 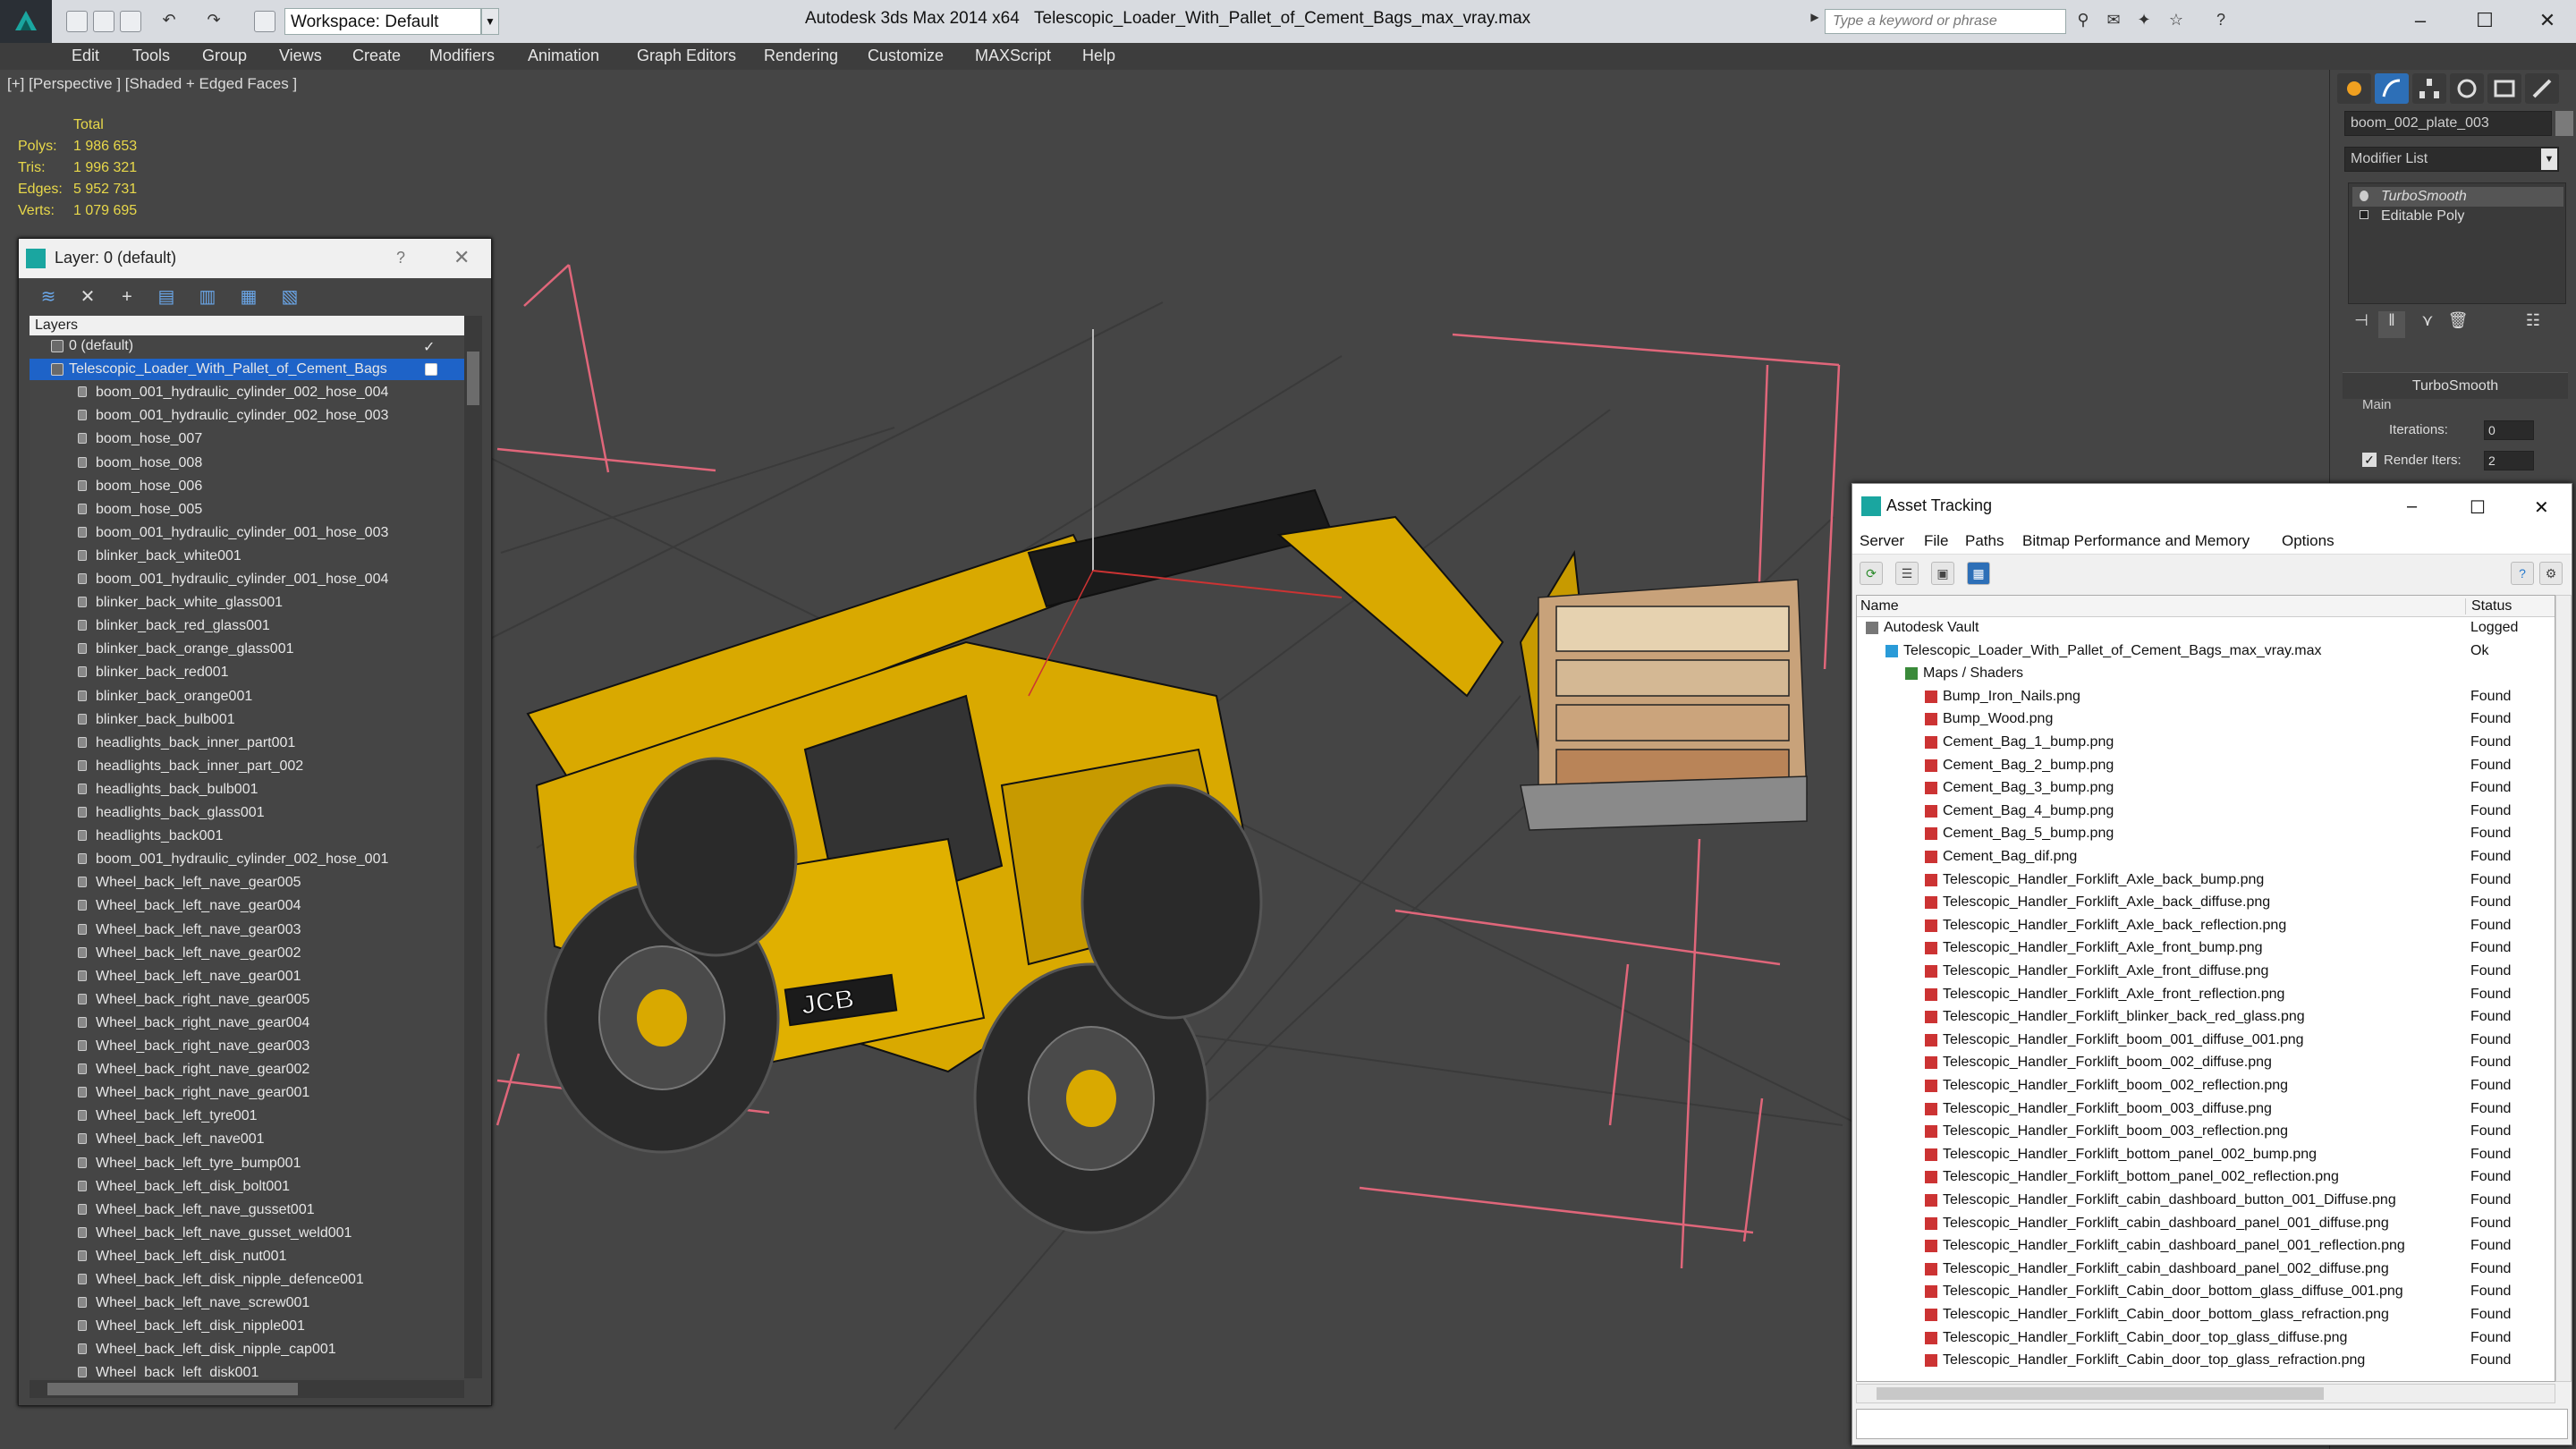 I want to click on configure-modifier-sets-icon: ☷, so click(x=2533, y=324).